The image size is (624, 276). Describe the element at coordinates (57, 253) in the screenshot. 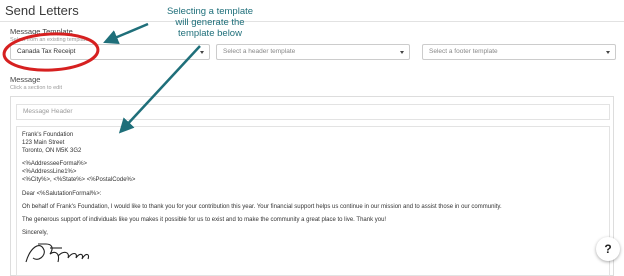

I see `signature-image` at that location.